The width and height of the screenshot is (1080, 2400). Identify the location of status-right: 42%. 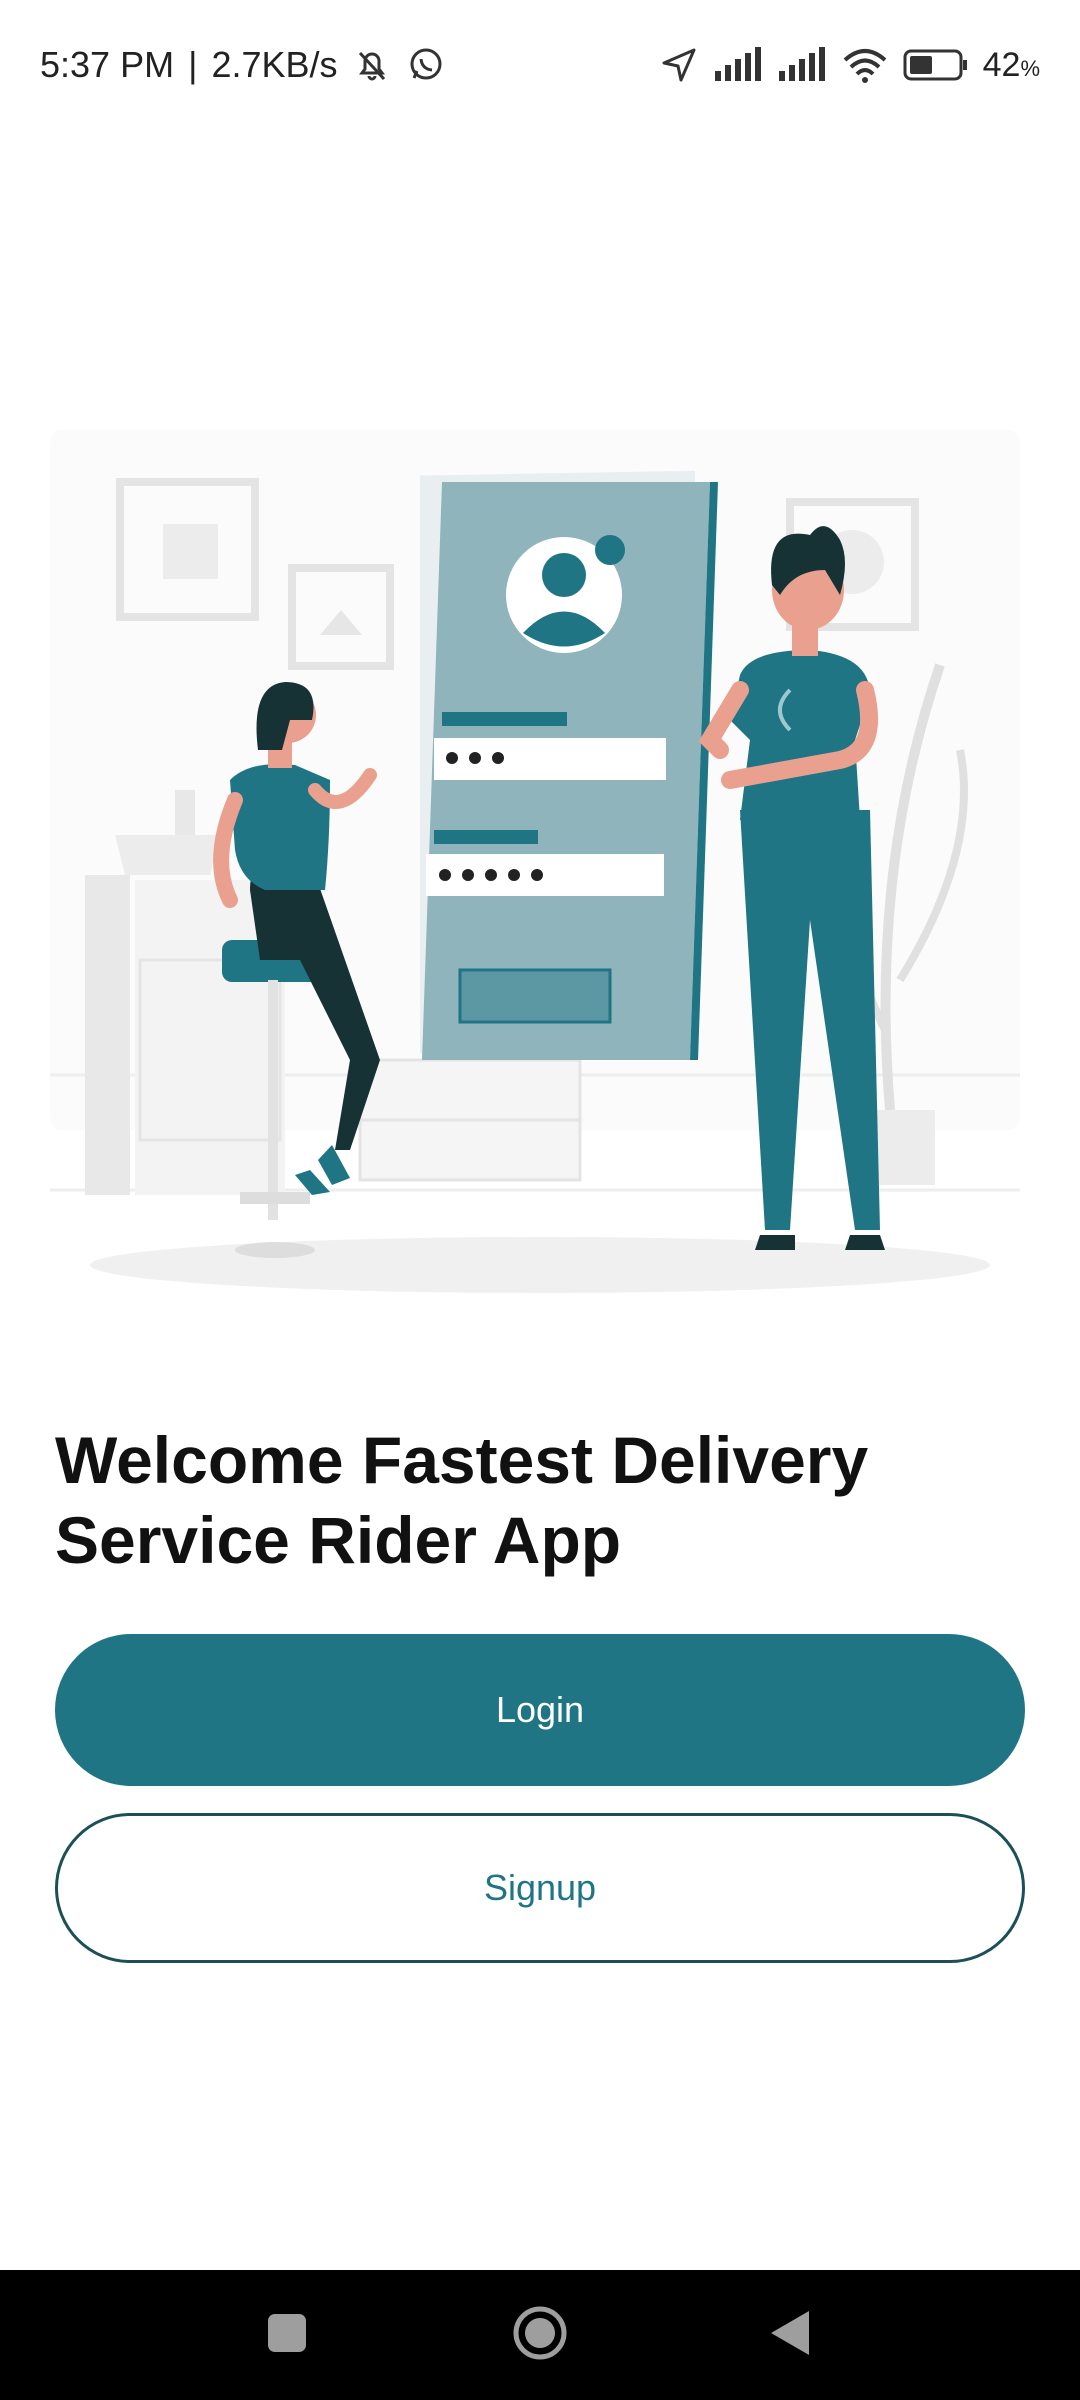
(849, 65).